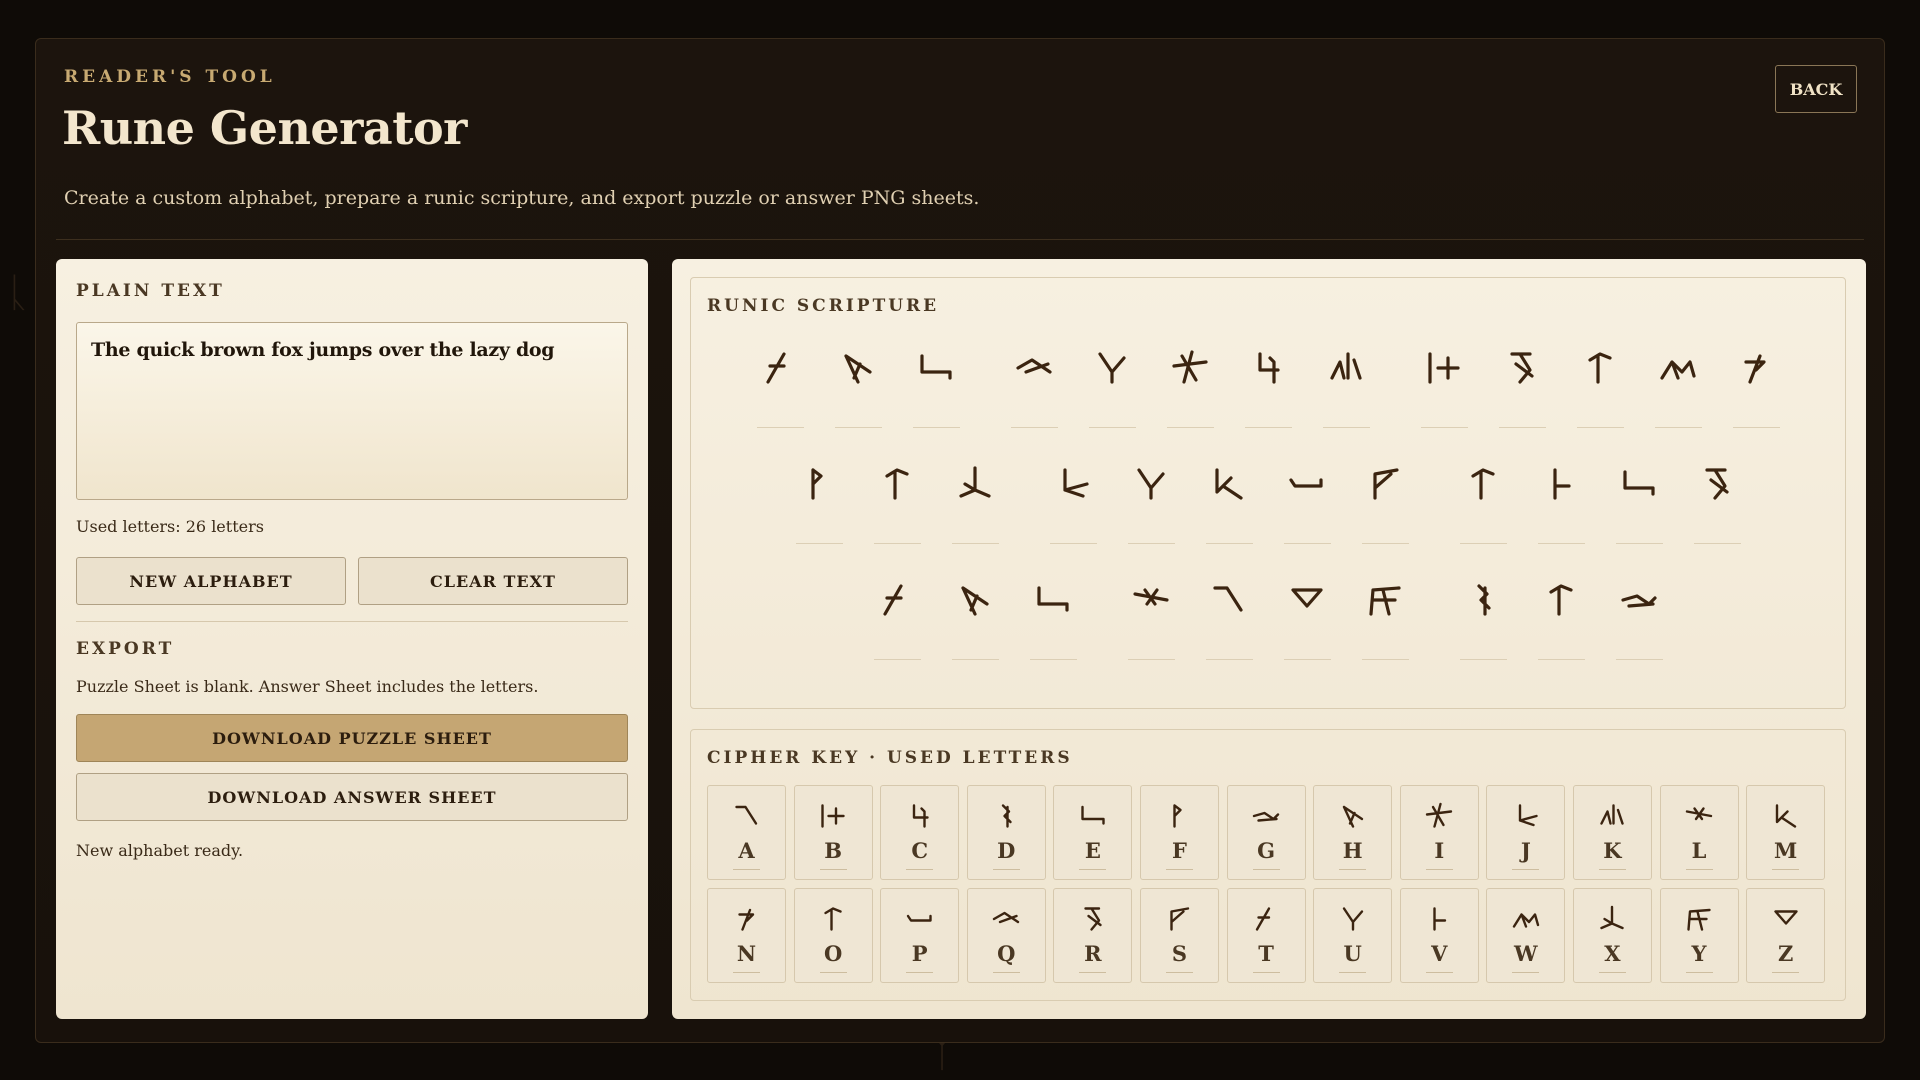 Image resolution: width=1920 pixels, height=1080 pixels. I want to click on cipher-key-letter: C, so click(920, 850).